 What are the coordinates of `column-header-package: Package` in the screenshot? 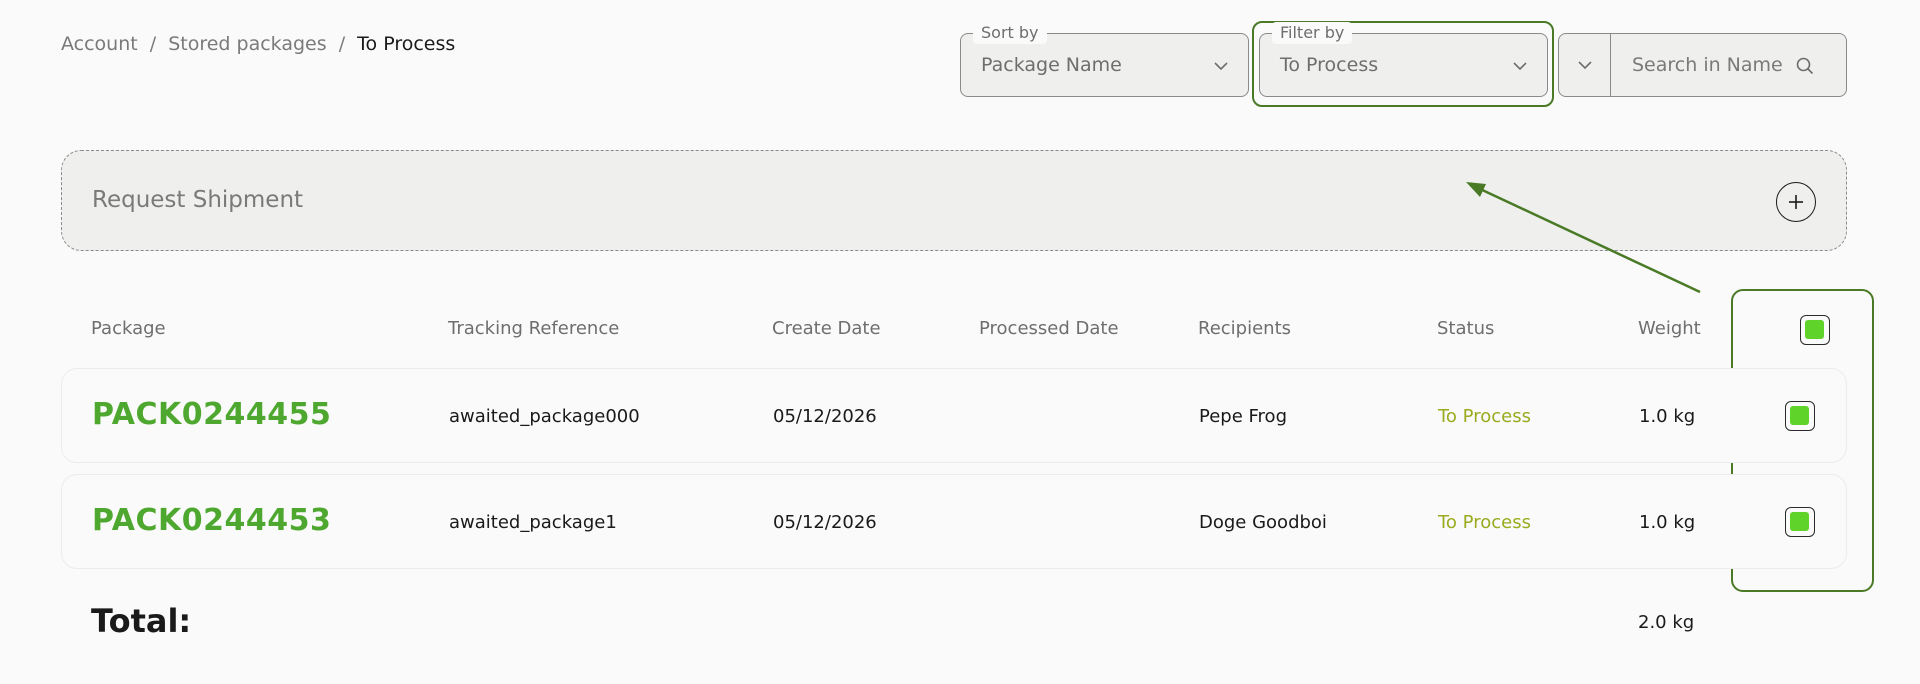 It's located at (128, 328).